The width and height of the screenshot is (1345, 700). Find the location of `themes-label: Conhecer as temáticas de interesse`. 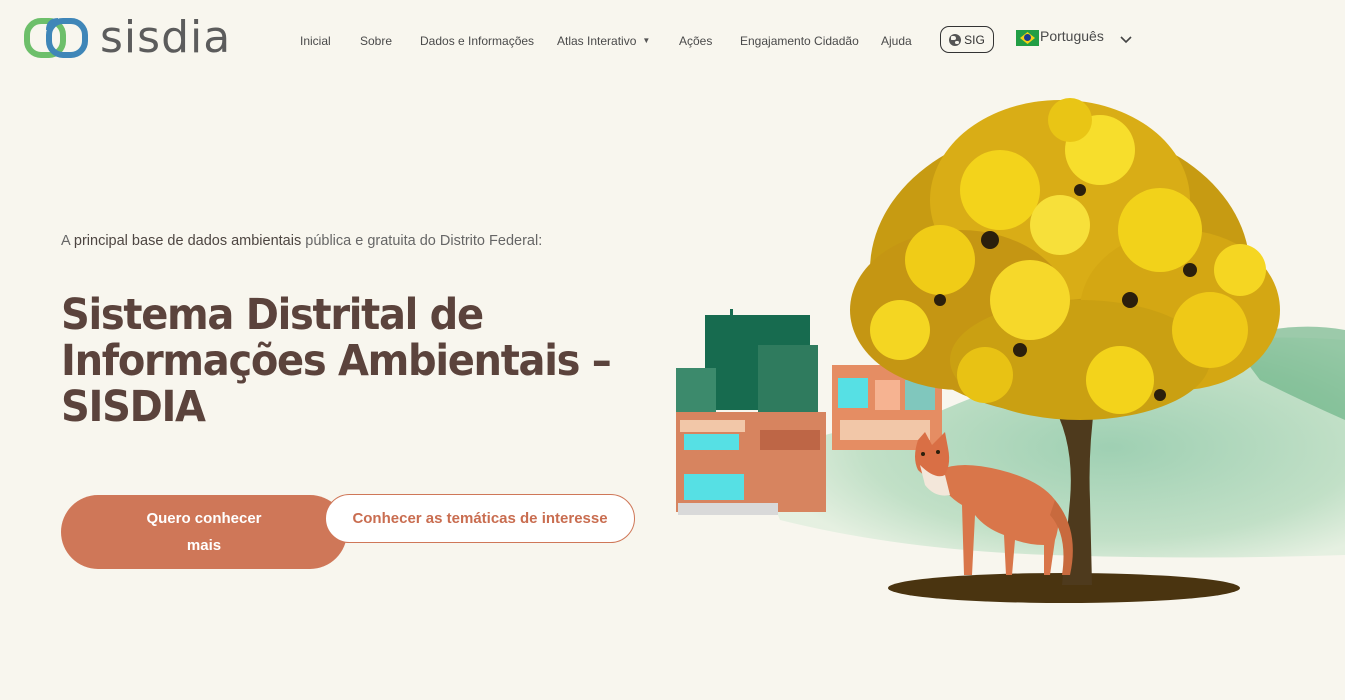

themes-label: Conhecer as temáticas de interesse is located at coordinates (480, 518).